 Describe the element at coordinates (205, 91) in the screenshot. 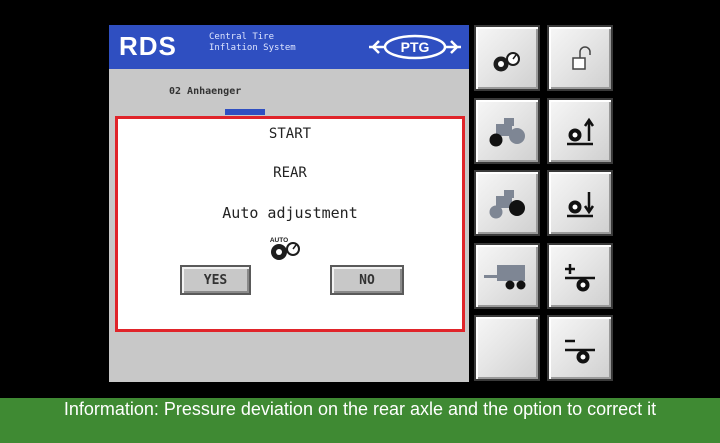

I see `selected-unit-label: 02 Anhaenger` at that location.